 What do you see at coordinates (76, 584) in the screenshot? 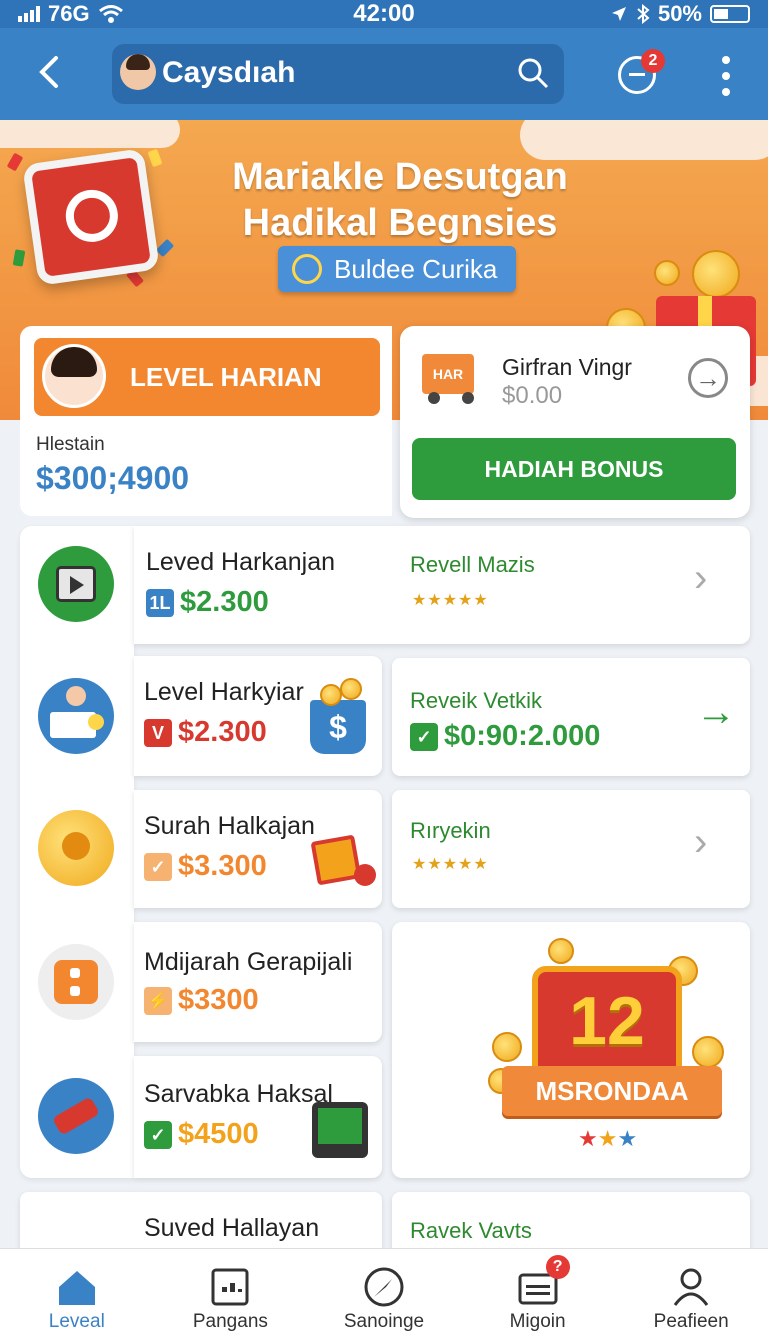
I see `play-icon` at bounding box center [76, 584].